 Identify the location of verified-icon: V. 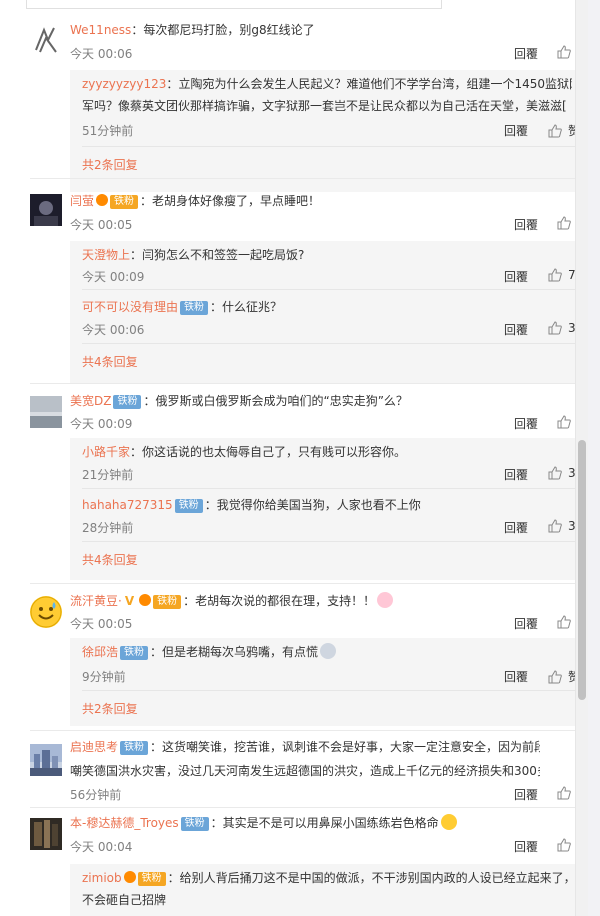
(129, 601).